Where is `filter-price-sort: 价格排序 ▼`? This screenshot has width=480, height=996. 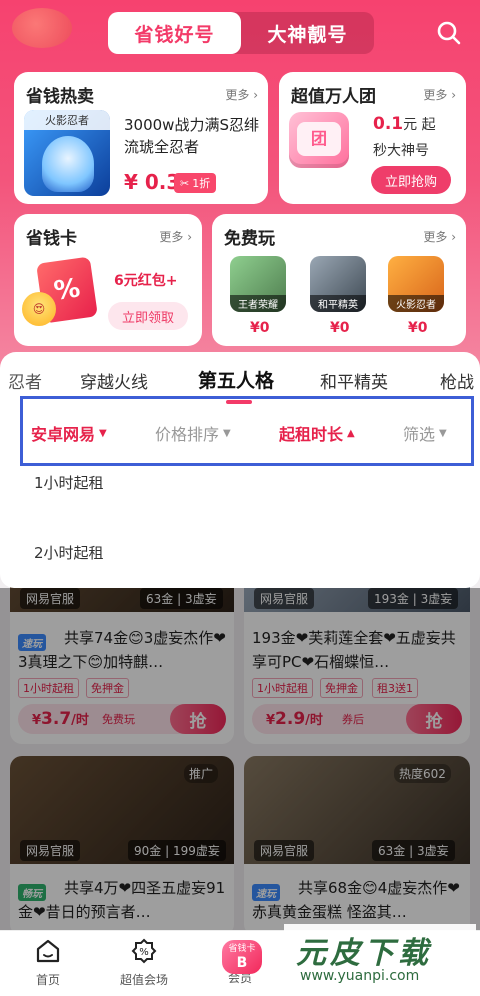
filter-price-sort: 价格排序 ▼ is located at coordinates (193, 433).